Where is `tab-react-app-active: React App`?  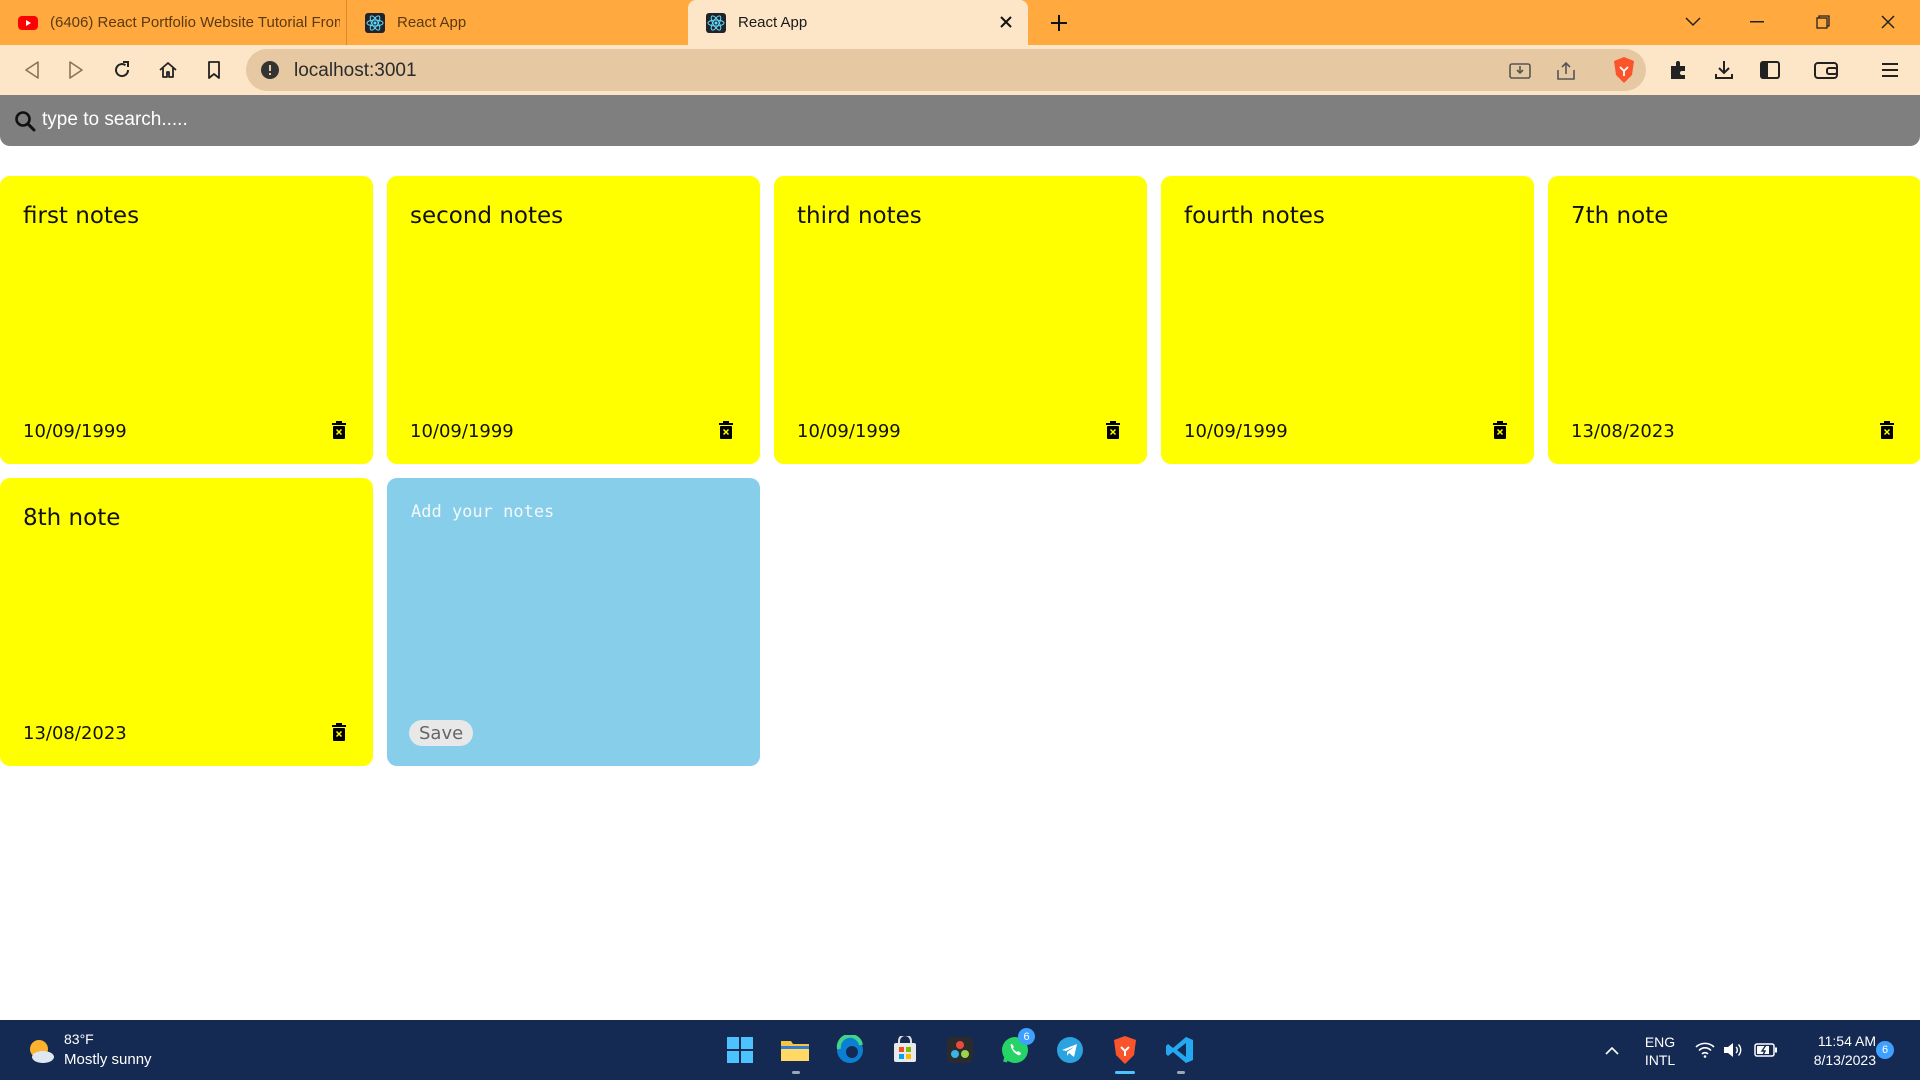 tab-react-app-active: React App is located at coordinates (858, 22).